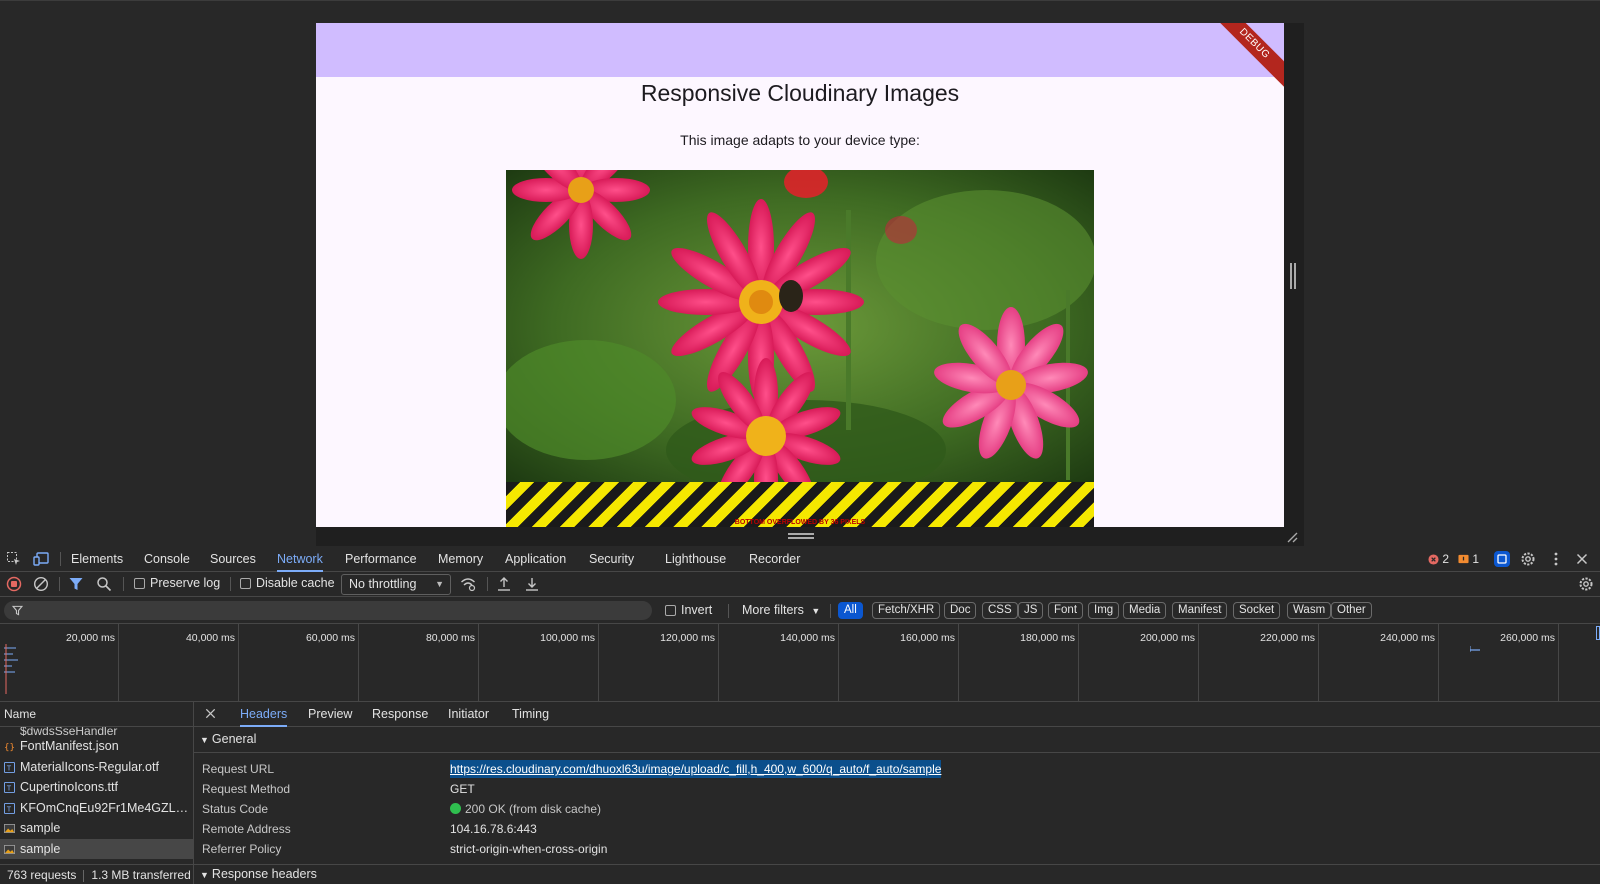  What do you see at coordinates (800, 522) in the screenshot?
I see `overflow-warning-label: BOTTOM OVERFLOWED BY 36 PIXELS` at bounding box center [800, 522].